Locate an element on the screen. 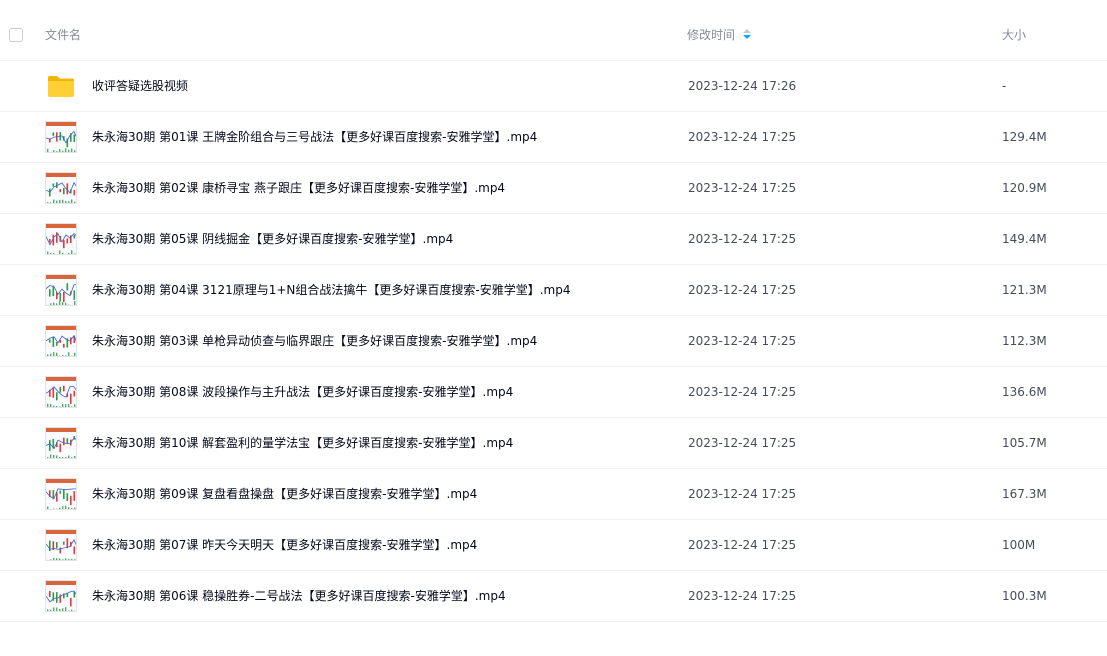  file-name: 朱永海30期 第05课 阴线掘金【更多好课百度搜索-安雅学堂】.mp4 is located at coordinates (272, 239).